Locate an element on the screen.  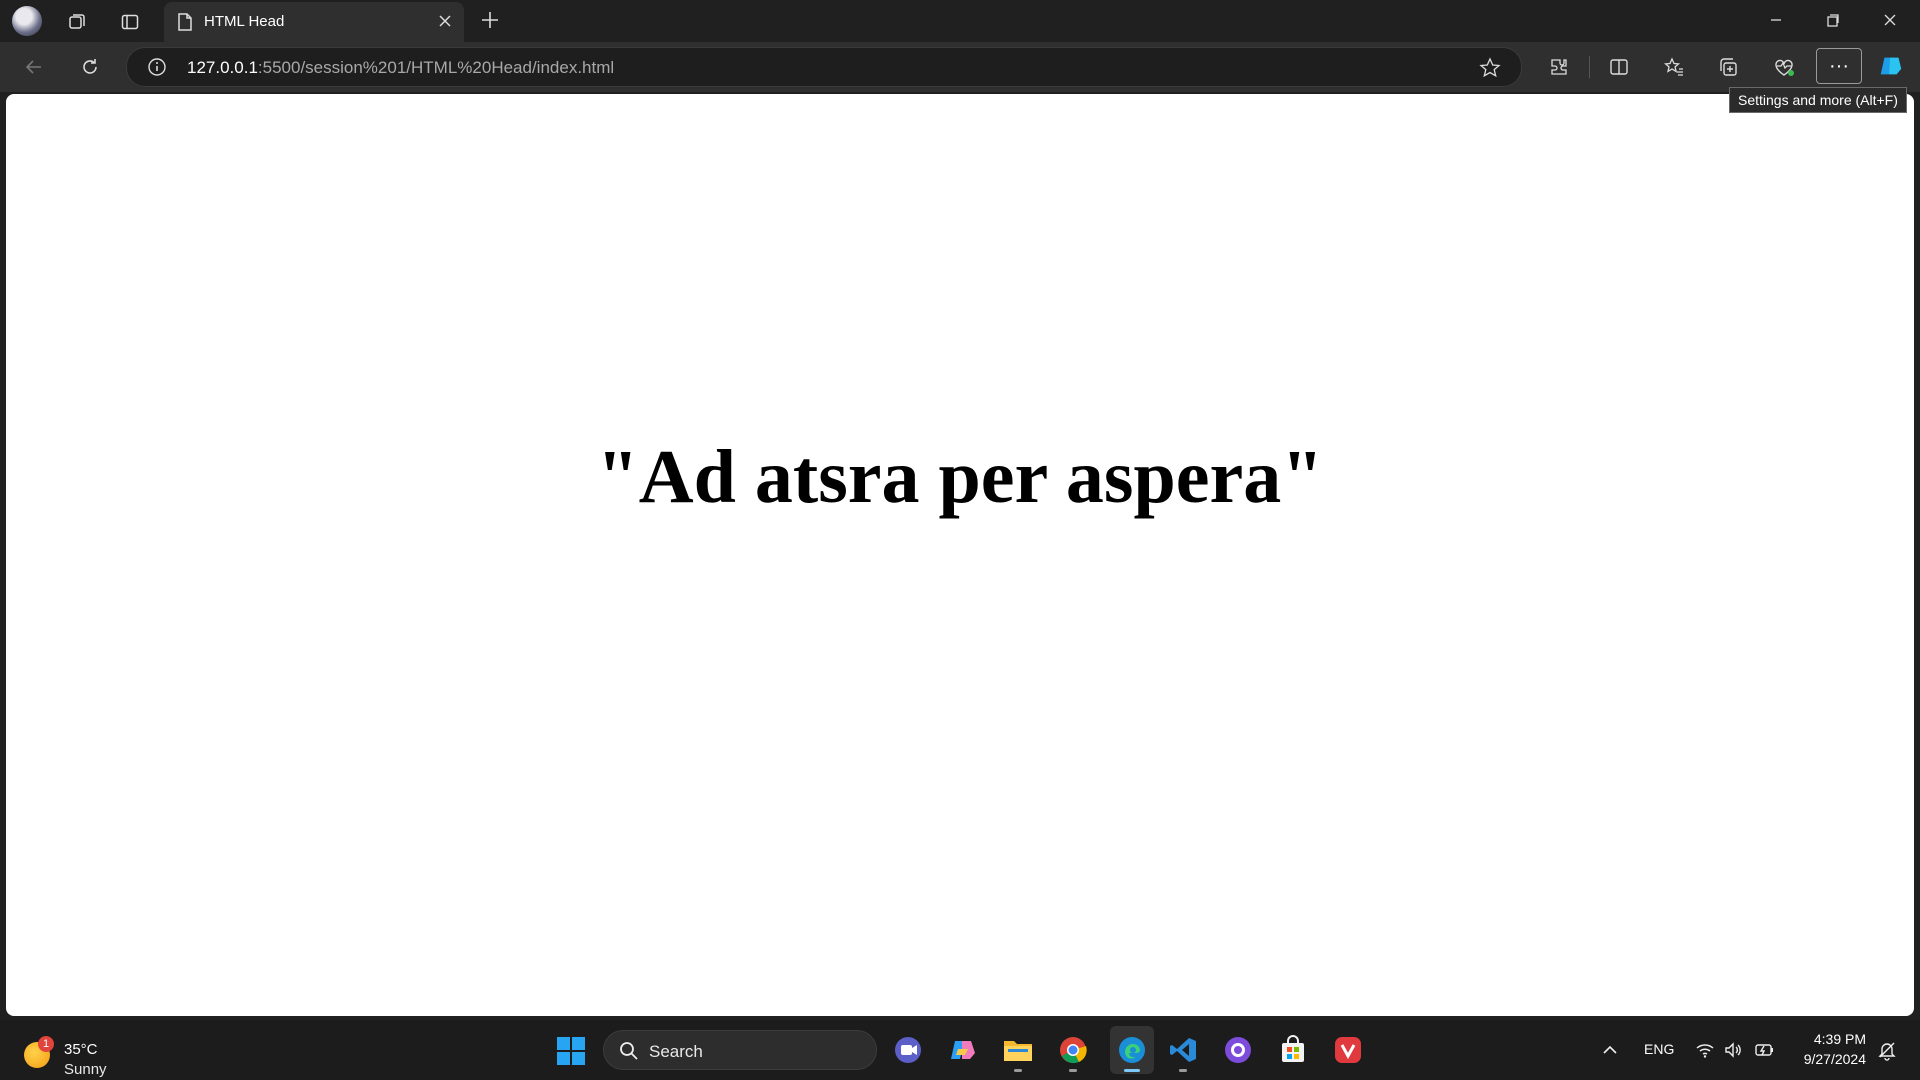
active-tab: HTML Head is located at coordinates (314, 22).